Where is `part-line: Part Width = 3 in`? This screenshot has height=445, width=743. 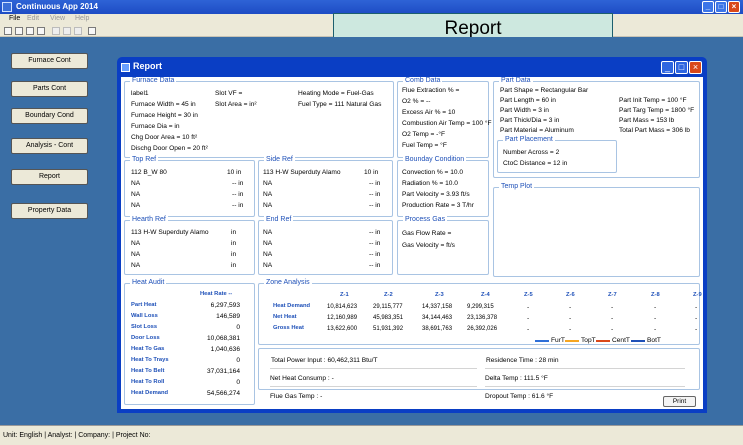 part-line: Part Width = 3 in is located at coordinates (524, 110).